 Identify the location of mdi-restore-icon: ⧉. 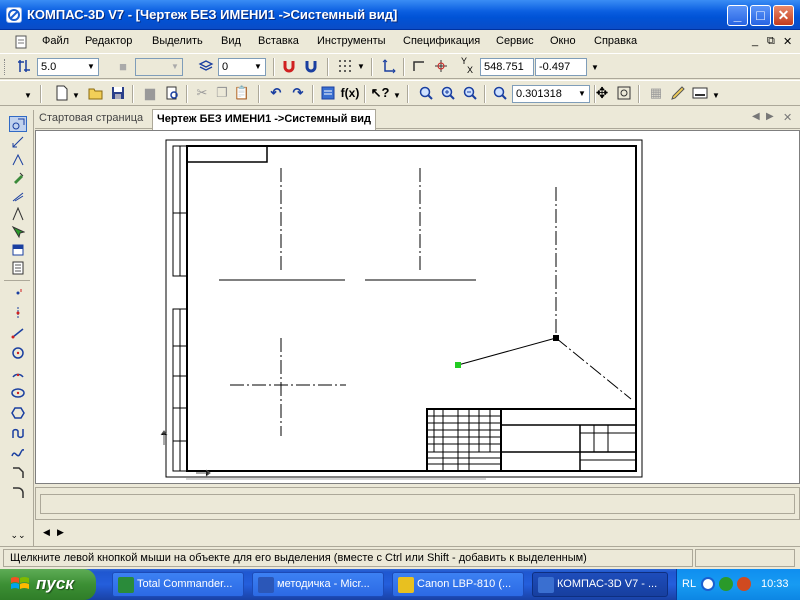
(771, 41).